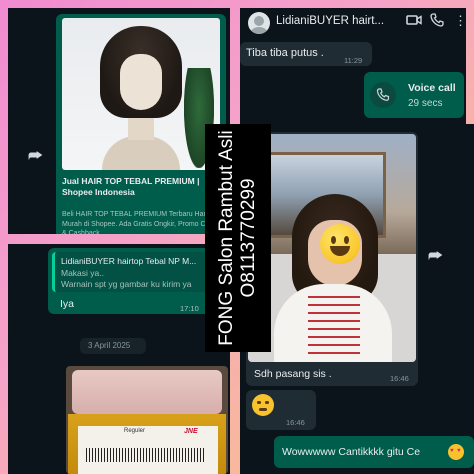 The image size is (474, 474). I want to click on message-bubble: Tiba tiba putus . 11:29, so click(306, 54).